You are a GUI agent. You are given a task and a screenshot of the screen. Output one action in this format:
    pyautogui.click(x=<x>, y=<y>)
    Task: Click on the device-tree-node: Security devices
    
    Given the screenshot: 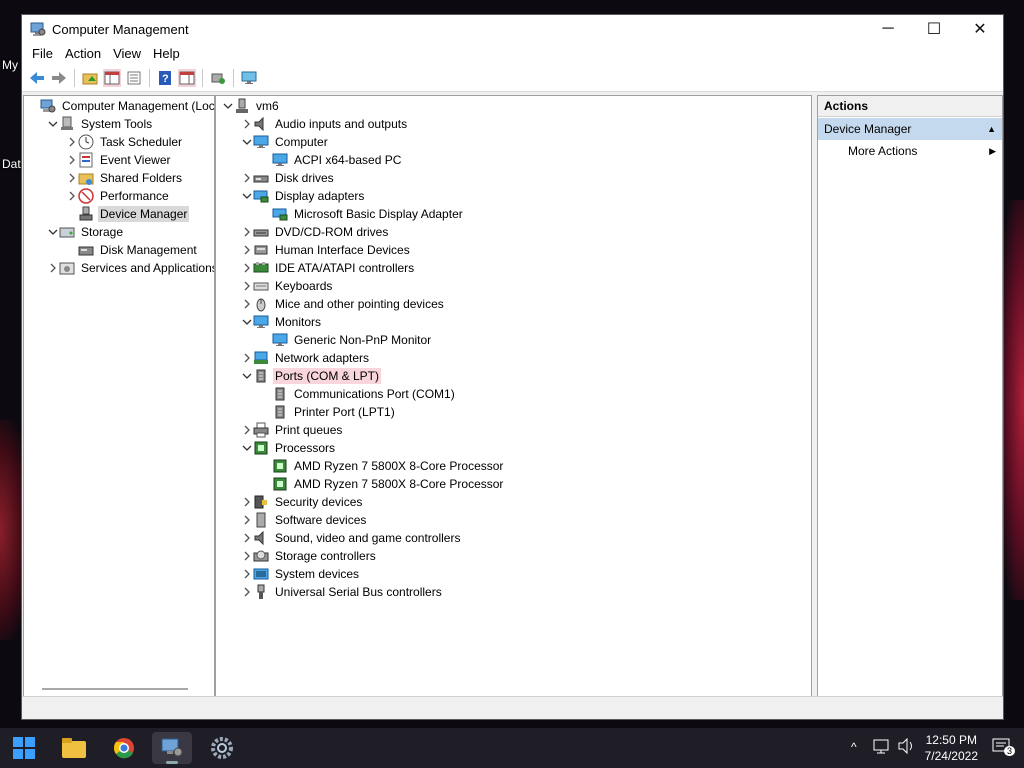 What is the action you would take?
    pyautogui.click(x=302, y=502)
    